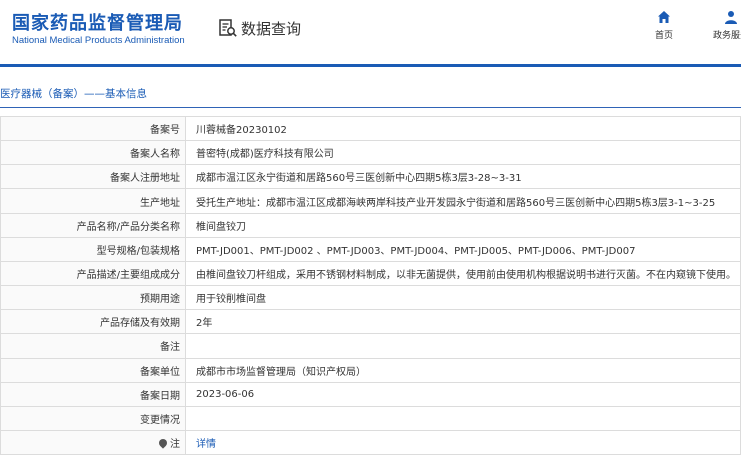 Image resolution: width=741 pixels, height=464 pixels. Describe the element at coordinates (93, 153) in the screenshot. I see `field-label: 备案人名称` at that location.